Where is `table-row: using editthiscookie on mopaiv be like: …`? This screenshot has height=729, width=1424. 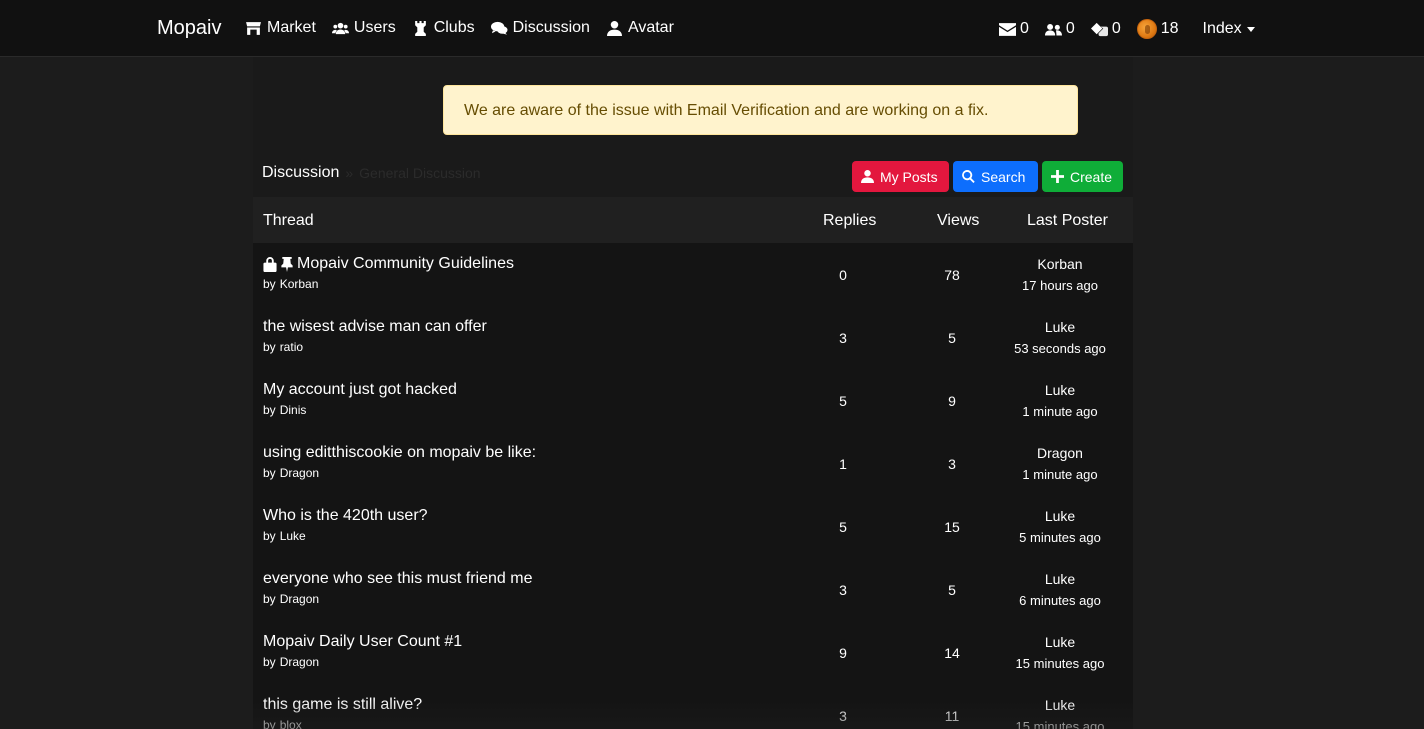 table-row: using editthiscookie on mopaiv be like: … is located at coordinates (693, 463).